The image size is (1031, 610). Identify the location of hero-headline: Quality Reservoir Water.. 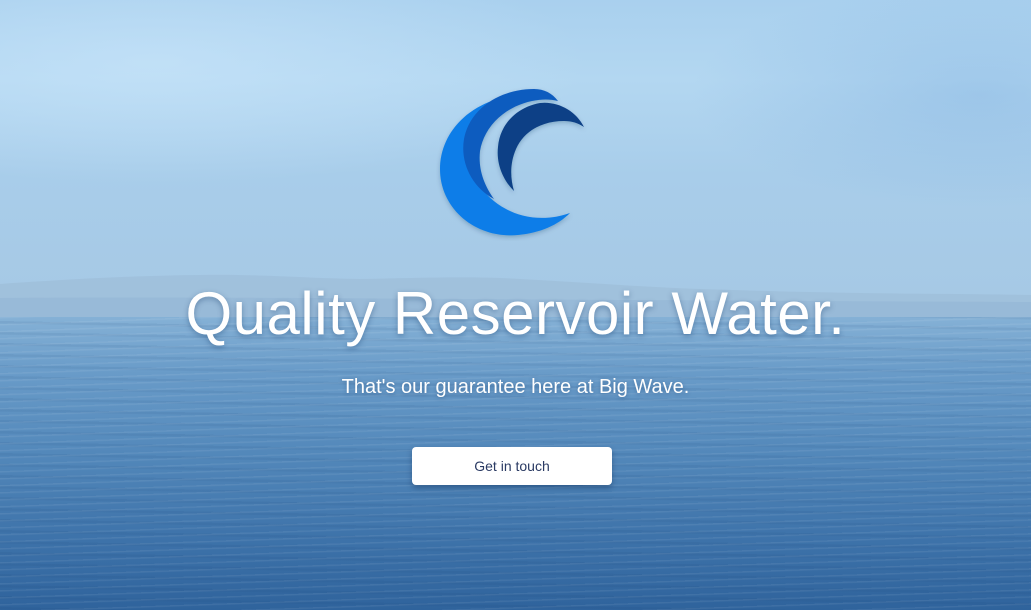
(515, 313).